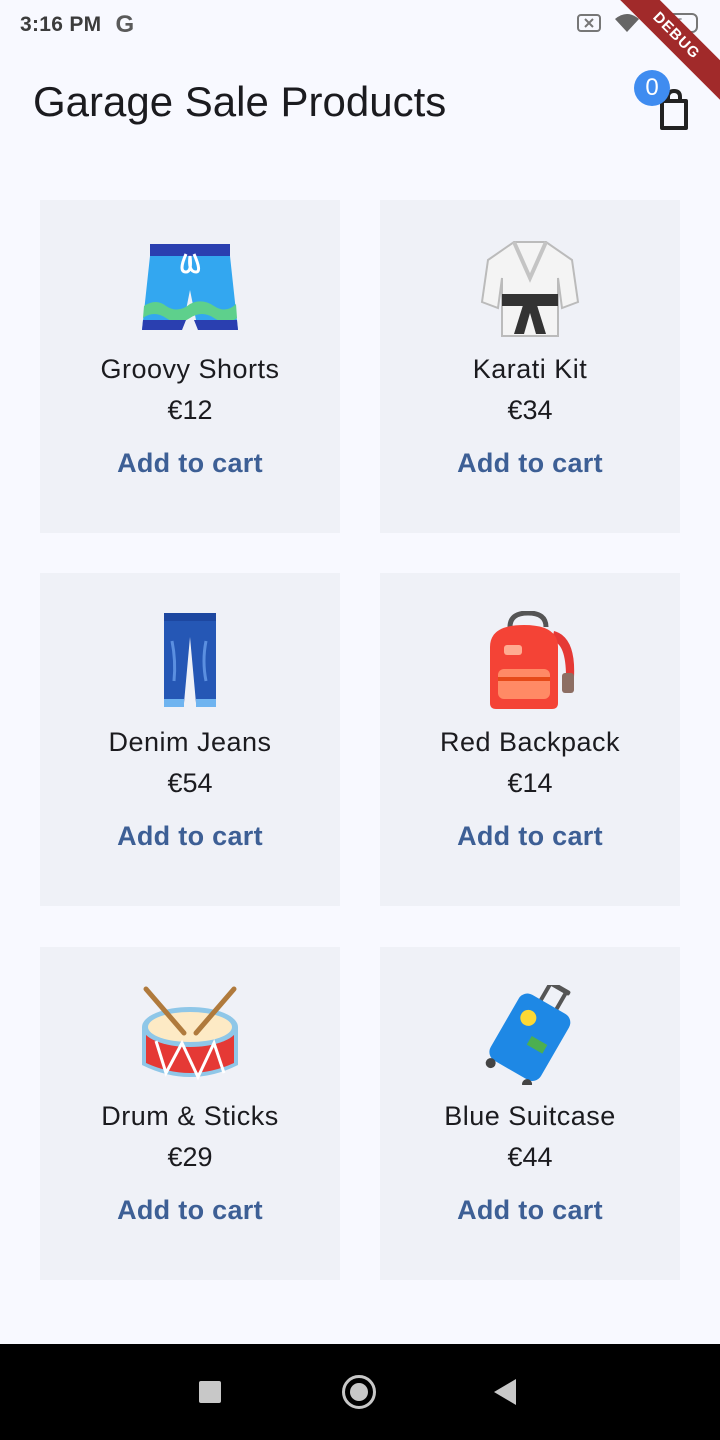 This screenshot has height=1440, width=720. Describe the element at coordinates (190, 369) in the screenshot. I see `product-name: Groovy Shorts` at that location.